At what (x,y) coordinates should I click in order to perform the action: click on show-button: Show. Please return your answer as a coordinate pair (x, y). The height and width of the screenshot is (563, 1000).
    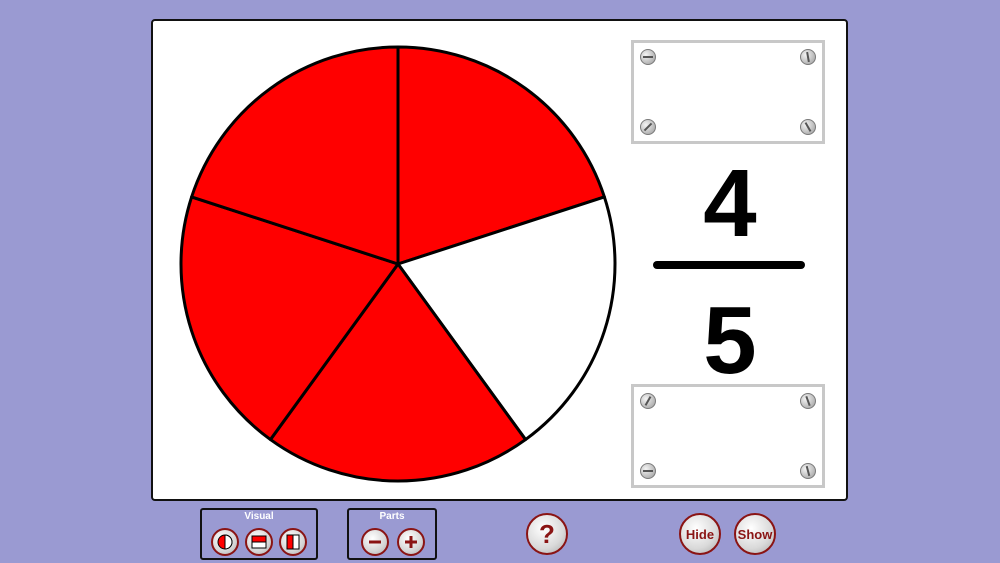
    Looking at the image, I should click on (755, 534).